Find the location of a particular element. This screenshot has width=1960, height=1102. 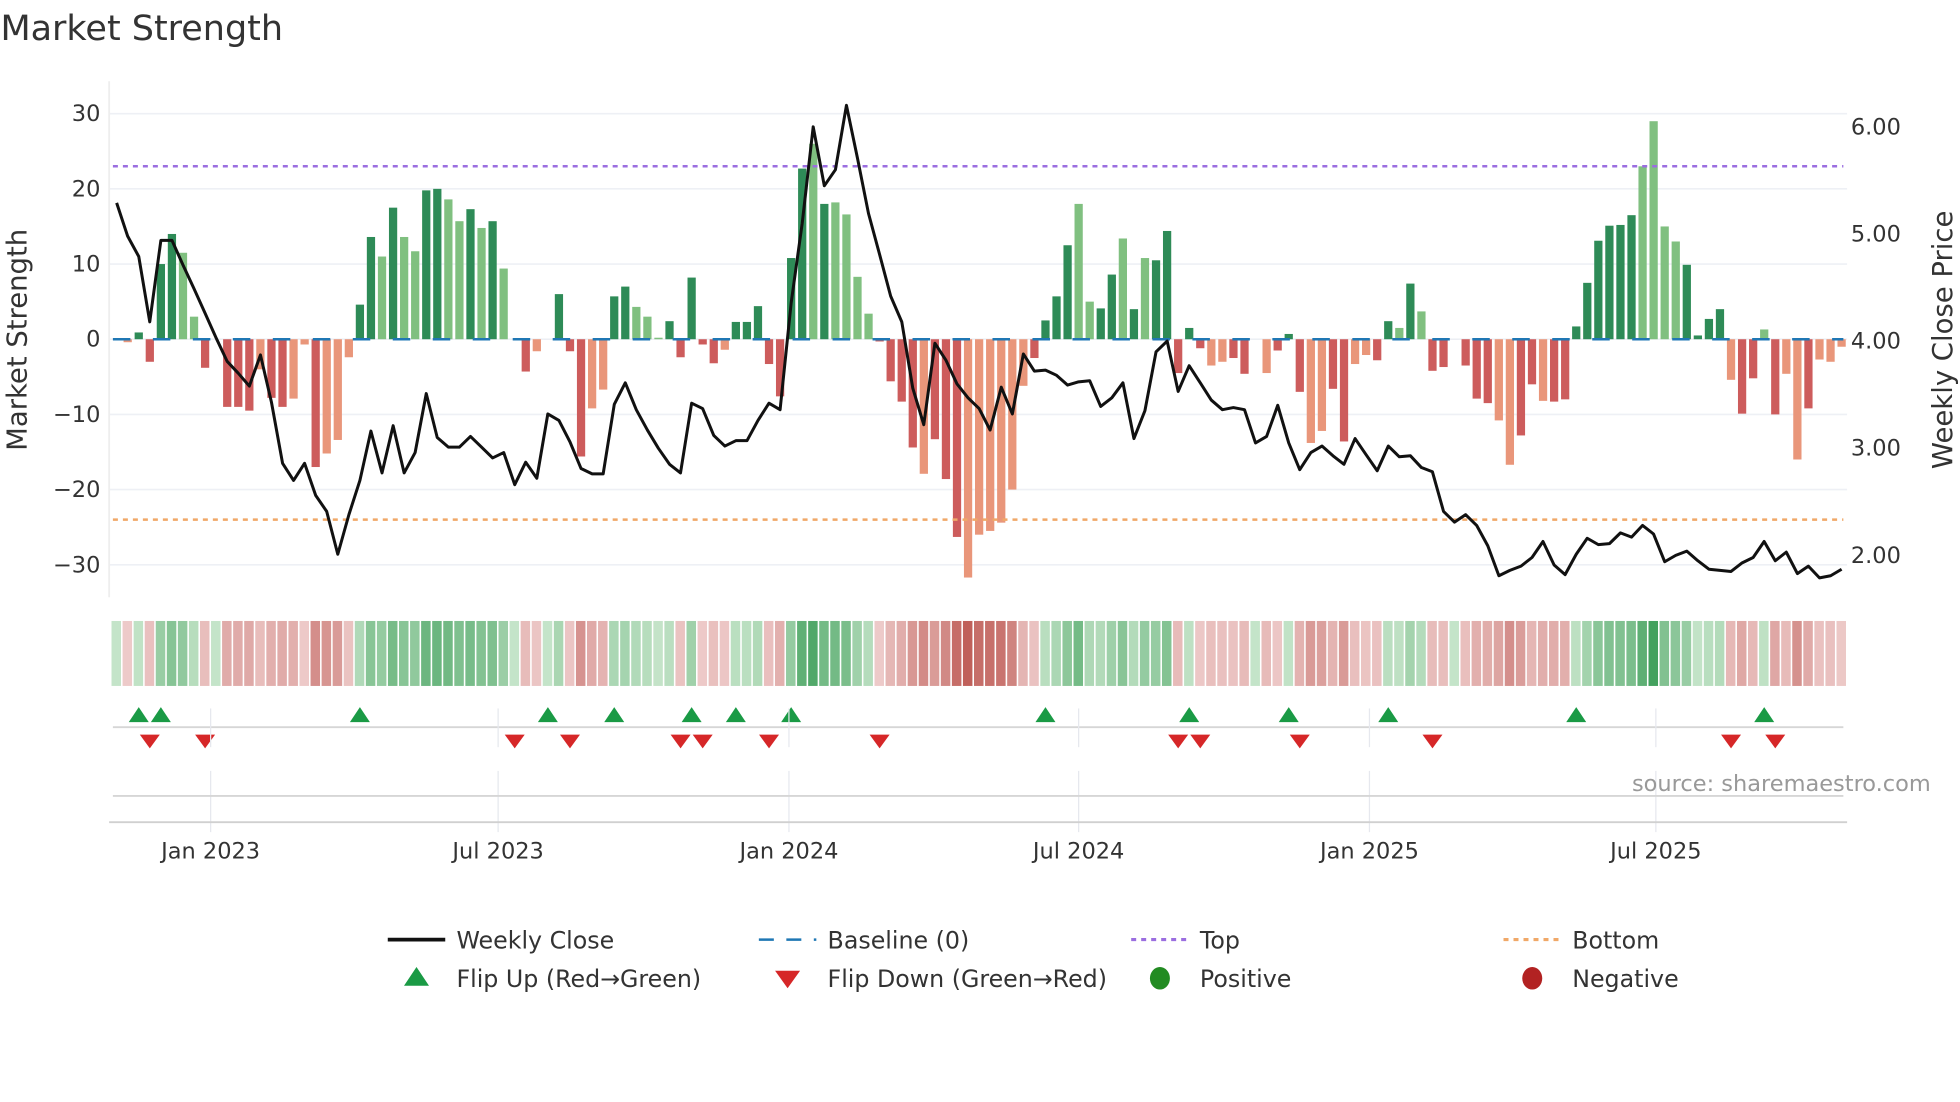

legend-item-bottom: Bottom is located at coordinates (1581, 940).